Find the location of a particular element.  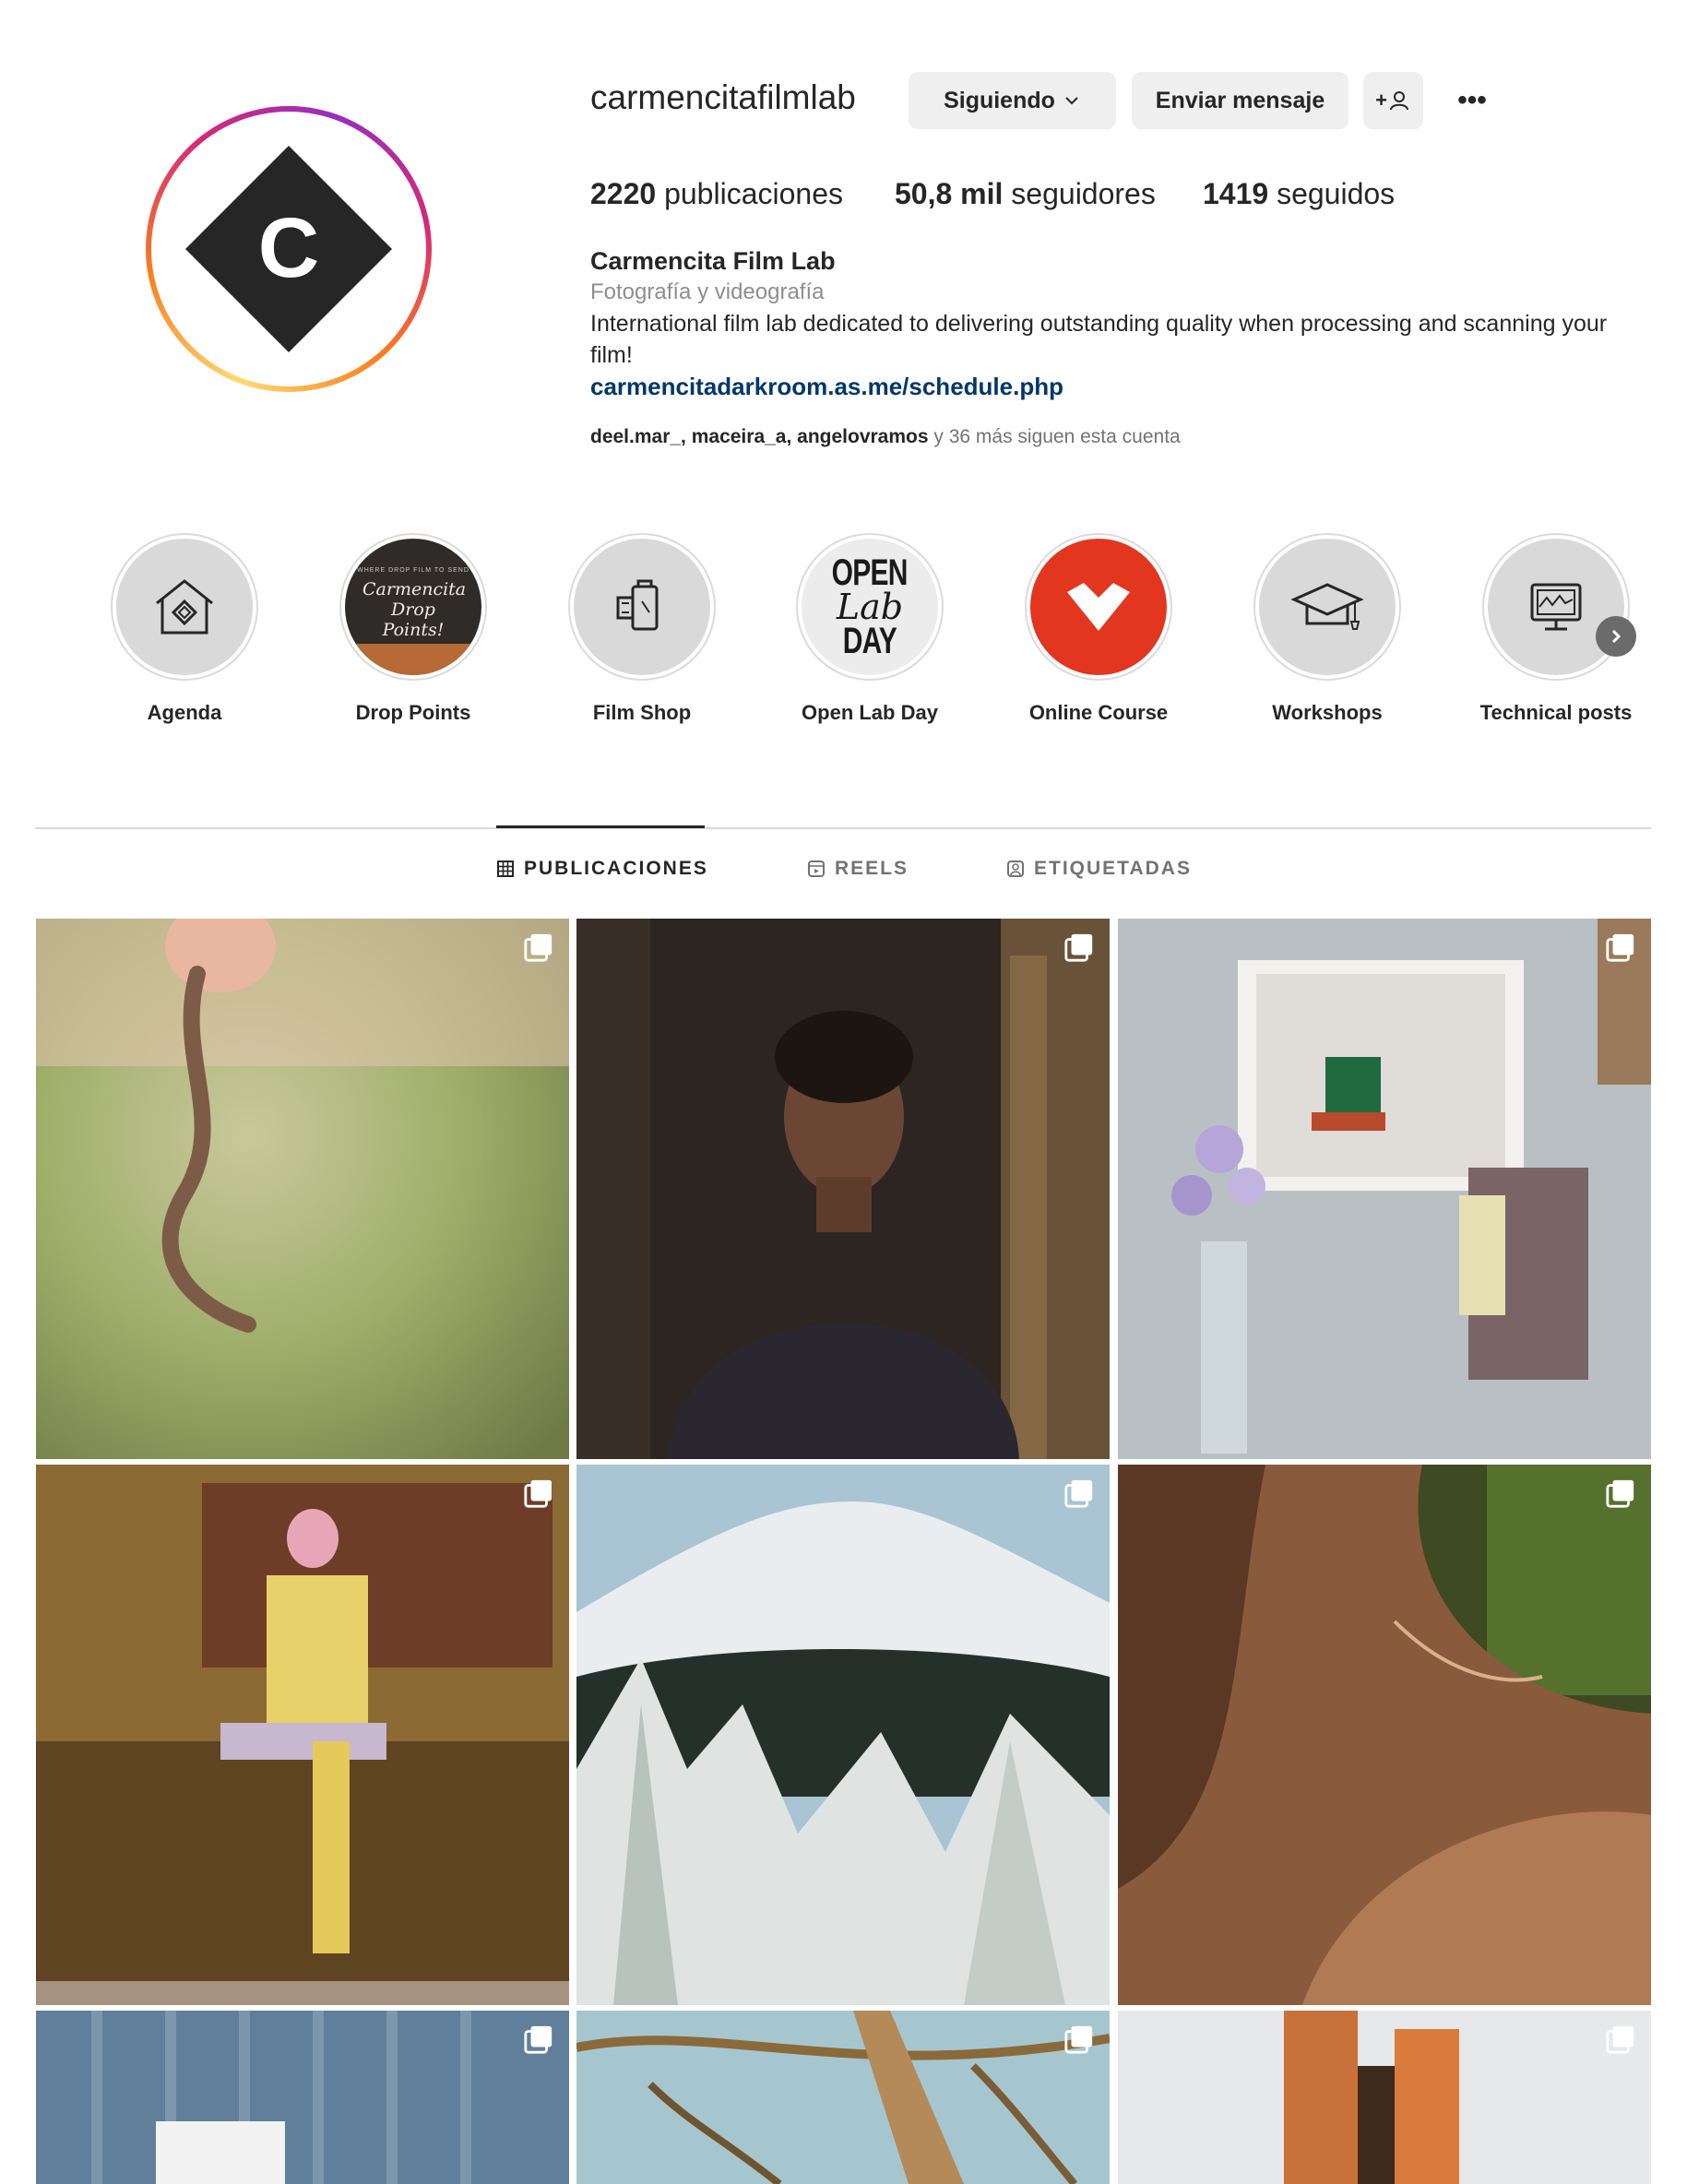

post-image-portrait is located at coordinates (843, 1189).